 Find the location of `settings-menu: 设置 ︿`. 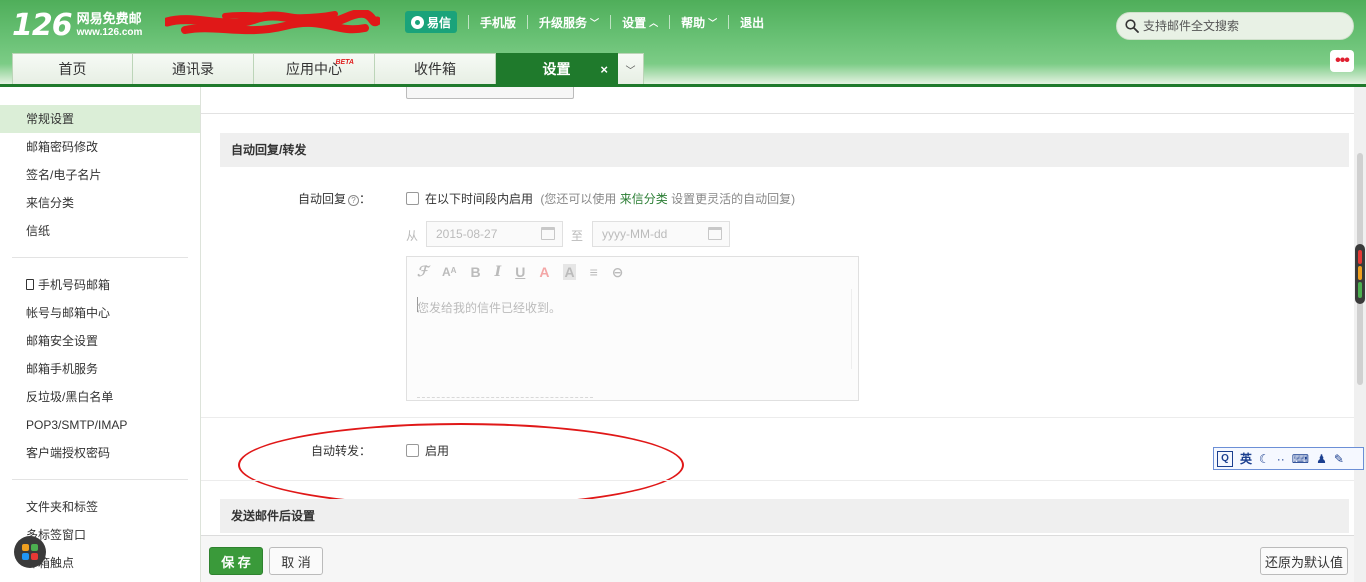

settings-menu: 设置 ︿ is located at coordinates (640, 22).